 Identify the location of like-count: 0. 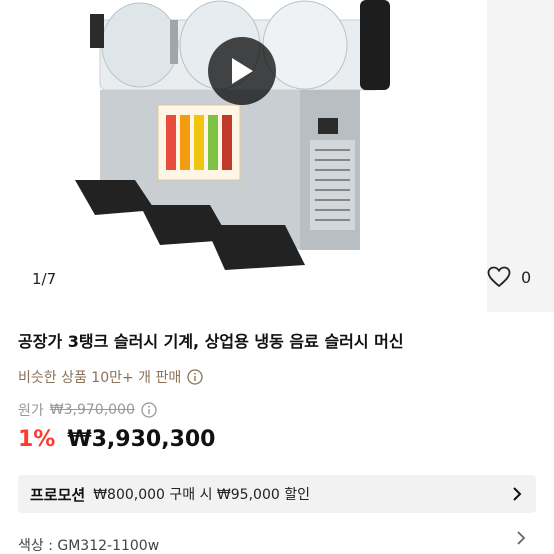
(526, 277).